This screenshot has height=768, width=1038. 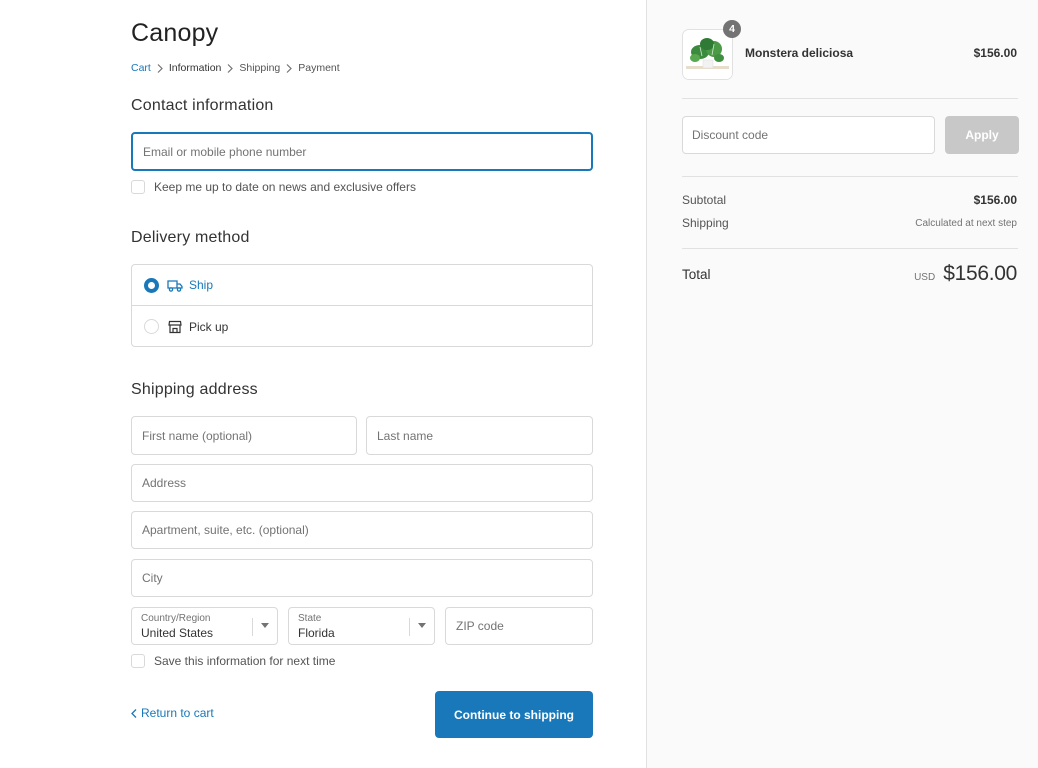 What do you see at coordinates (982, 135) in the screenshot?
I see `apply-discount-button: Apply` at bounding box center [982, 135].